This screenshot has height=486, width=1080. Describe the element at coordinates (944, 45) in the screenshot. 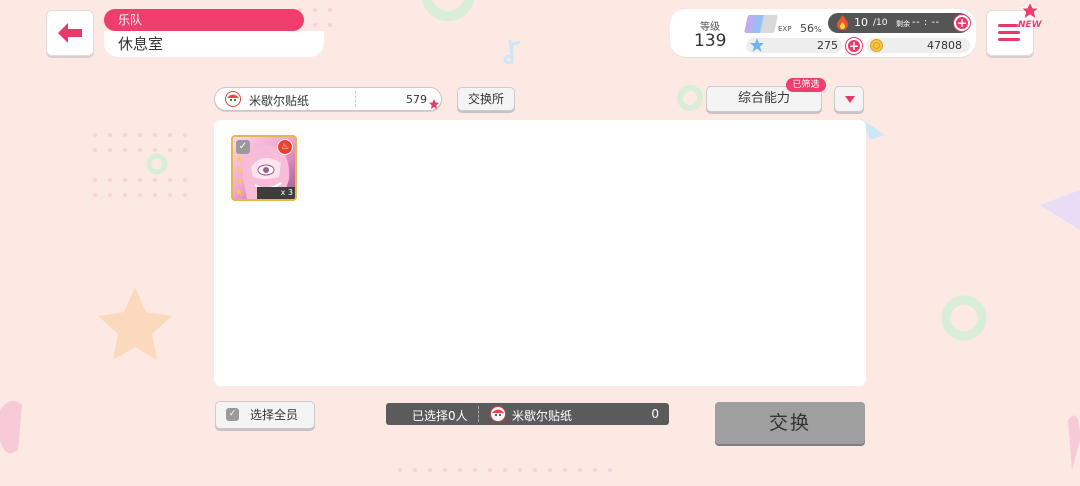

I see `coin-amount: 47808` at that location.